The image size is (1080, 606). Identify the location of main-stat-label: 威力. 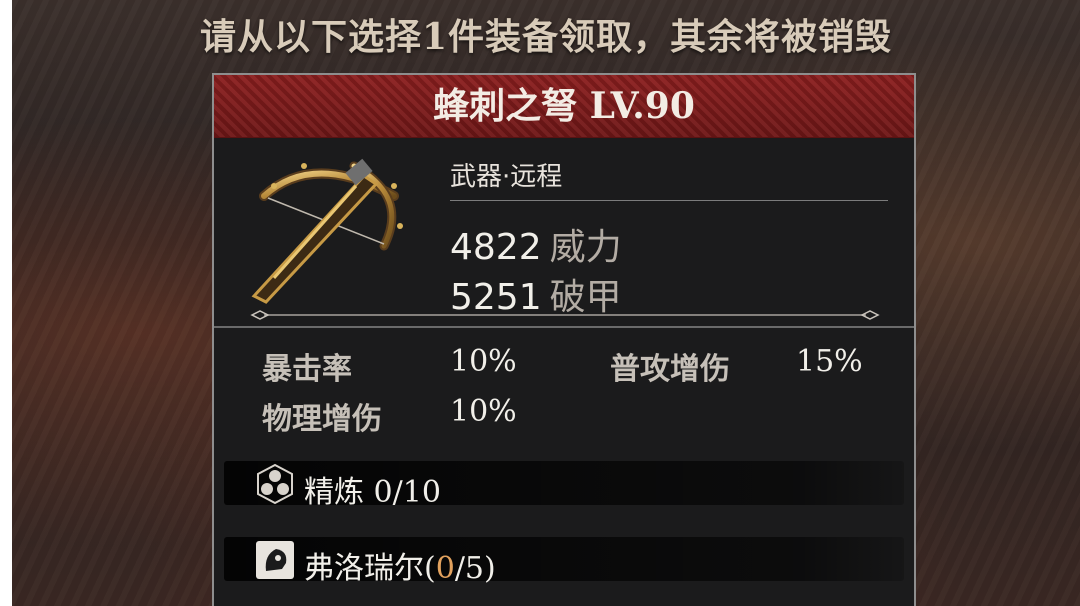
(585, 247).